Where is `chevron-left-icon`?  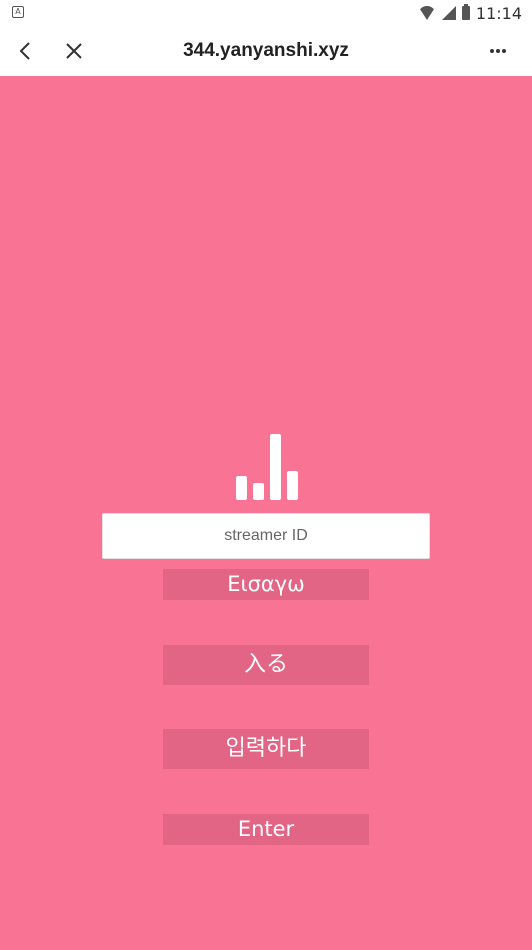
chevron-left-icon is located at coordinates (24, 51).